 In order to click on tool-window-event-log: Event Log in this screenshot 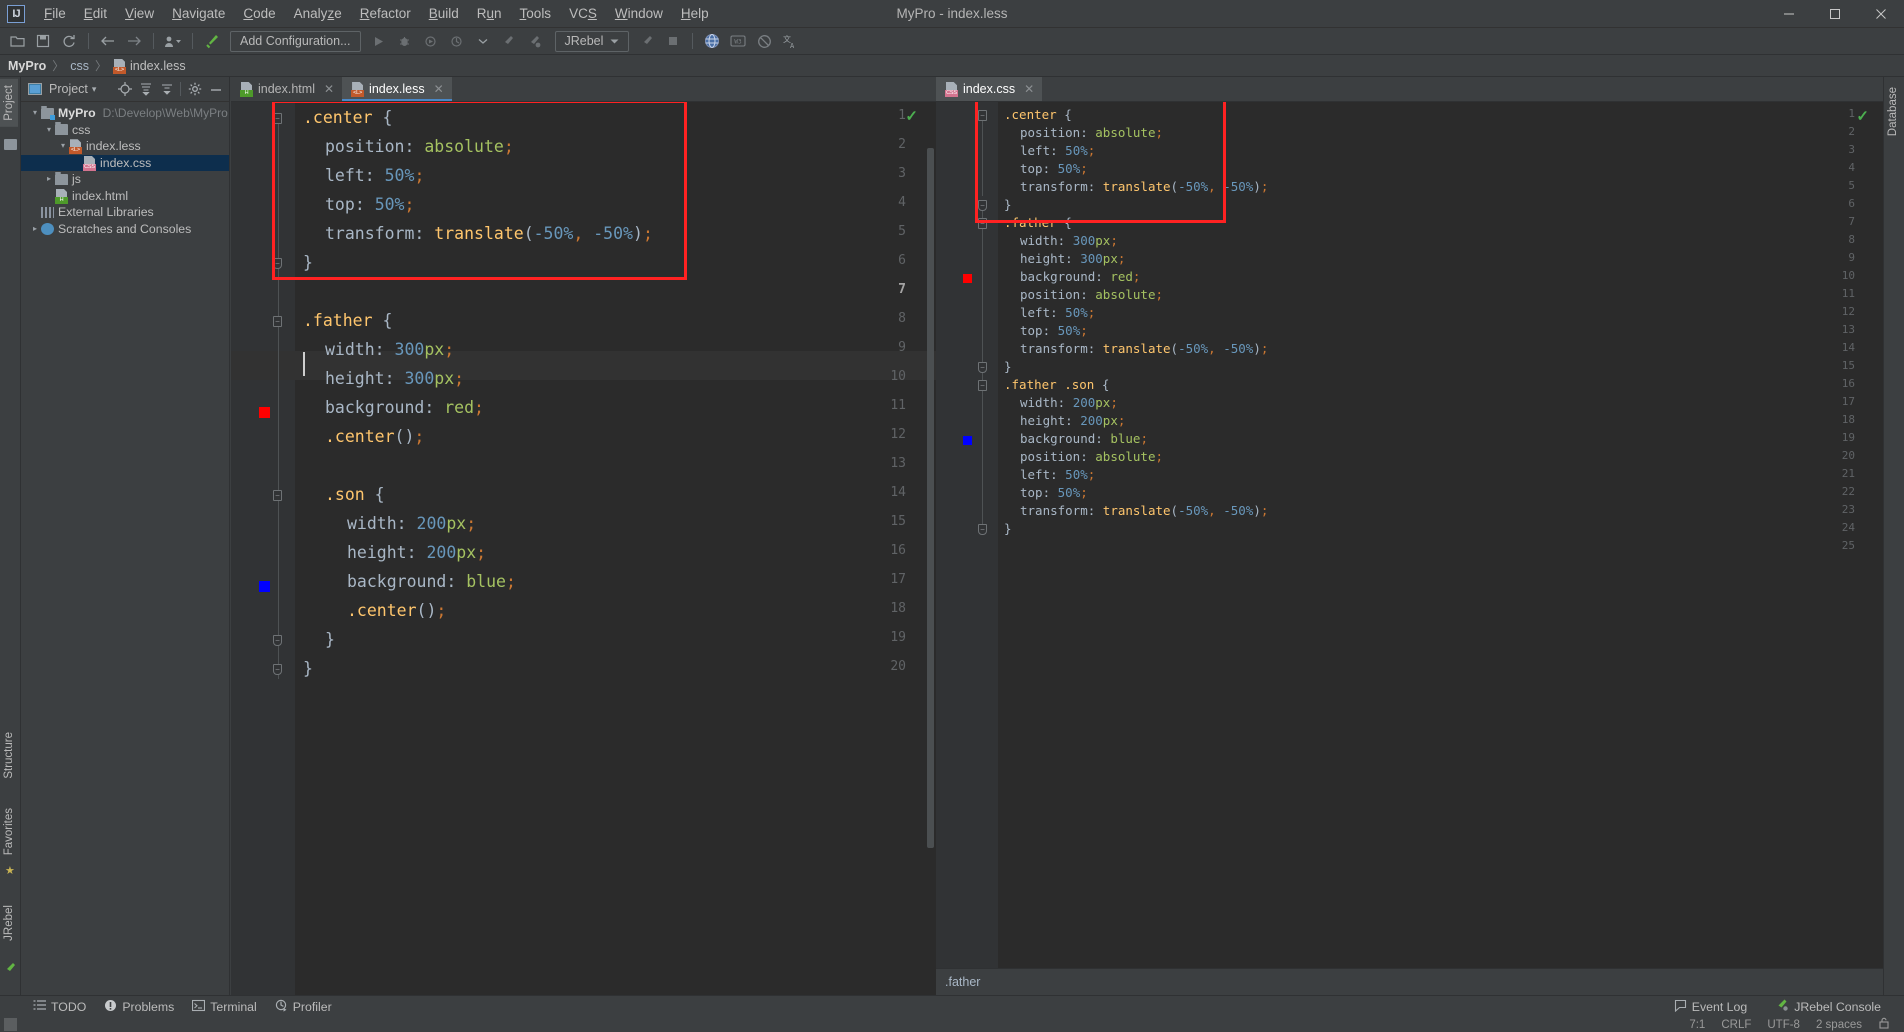, I will do `click(1710, 1007)`.